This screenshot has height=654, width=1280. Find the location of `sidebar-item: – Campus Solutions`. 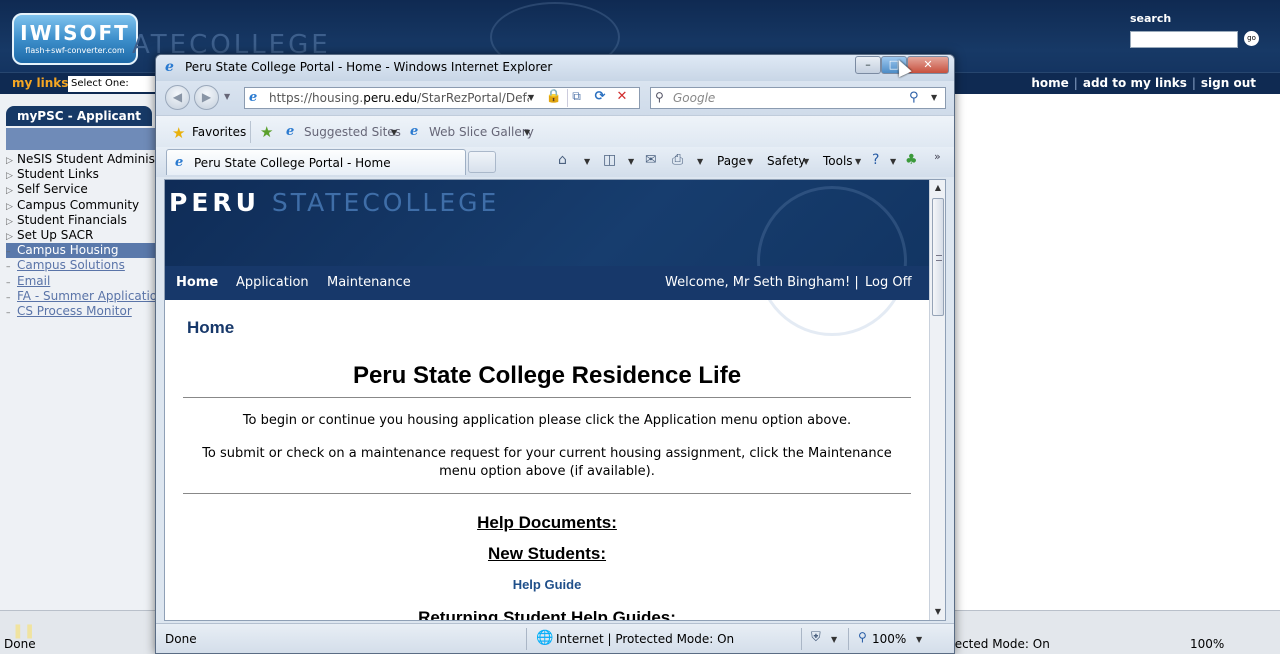

sidebar-item: – Campus Solutions is located at coordinates (83, 265).